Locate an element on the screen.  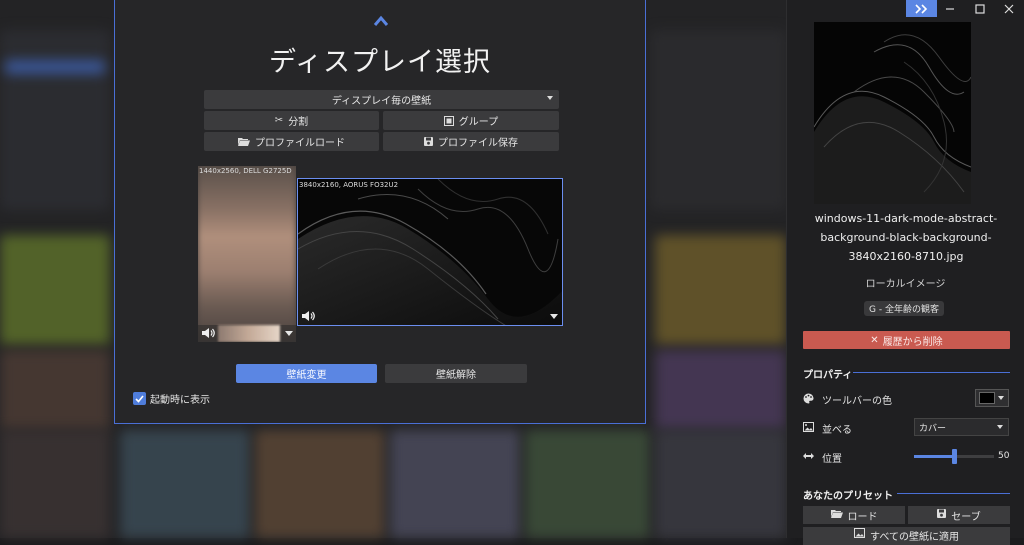
profile-load-button: プロファイルロード is located at coordinates (291, 141).